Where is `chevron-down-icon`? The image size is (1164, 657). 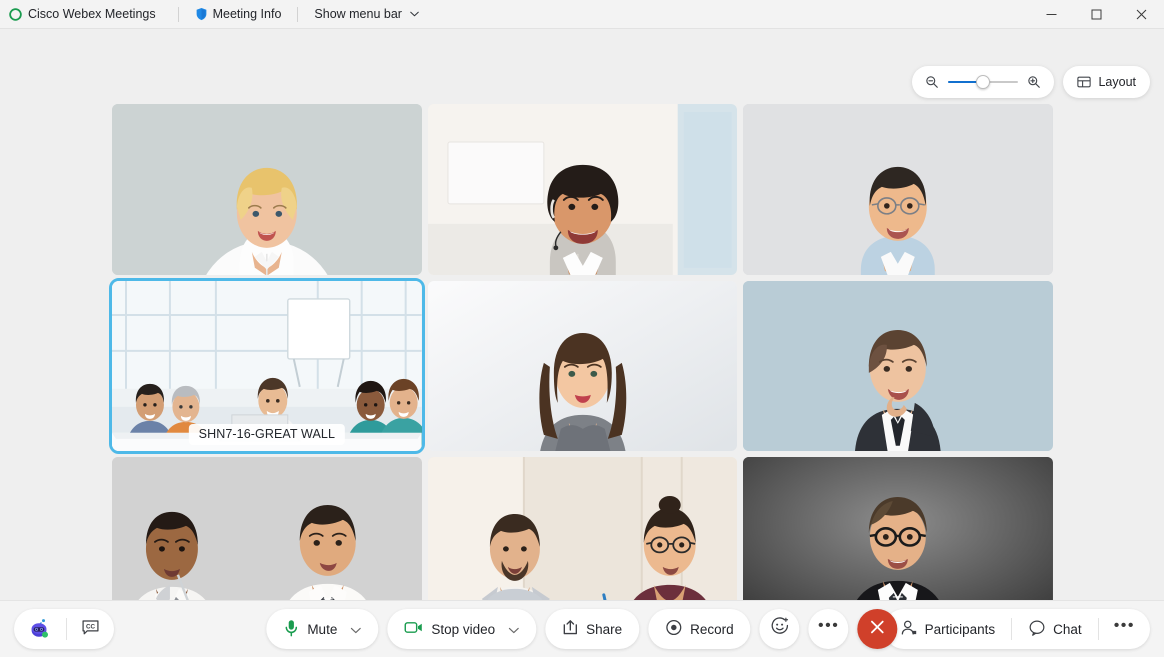
chevron-down-icon is located at coordinates (413, 14).